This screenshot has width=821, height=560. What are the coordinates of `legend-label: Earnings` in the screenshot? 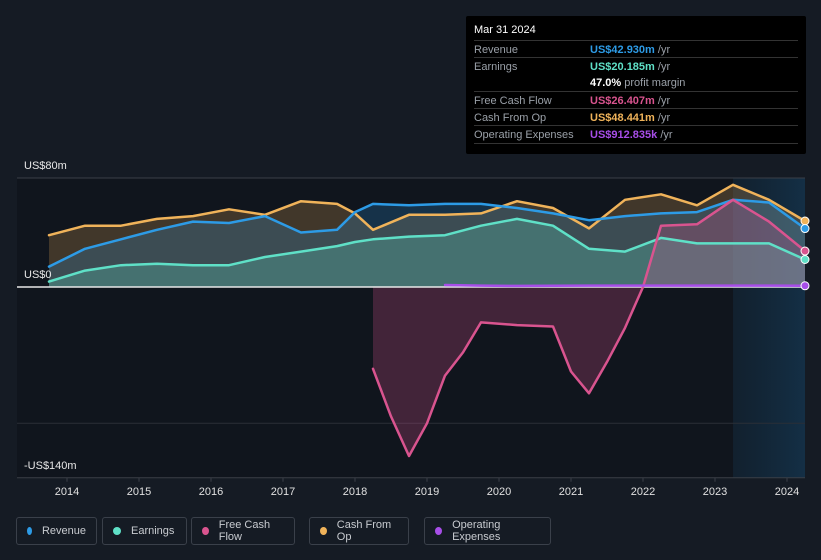 It's located at (153, 531).